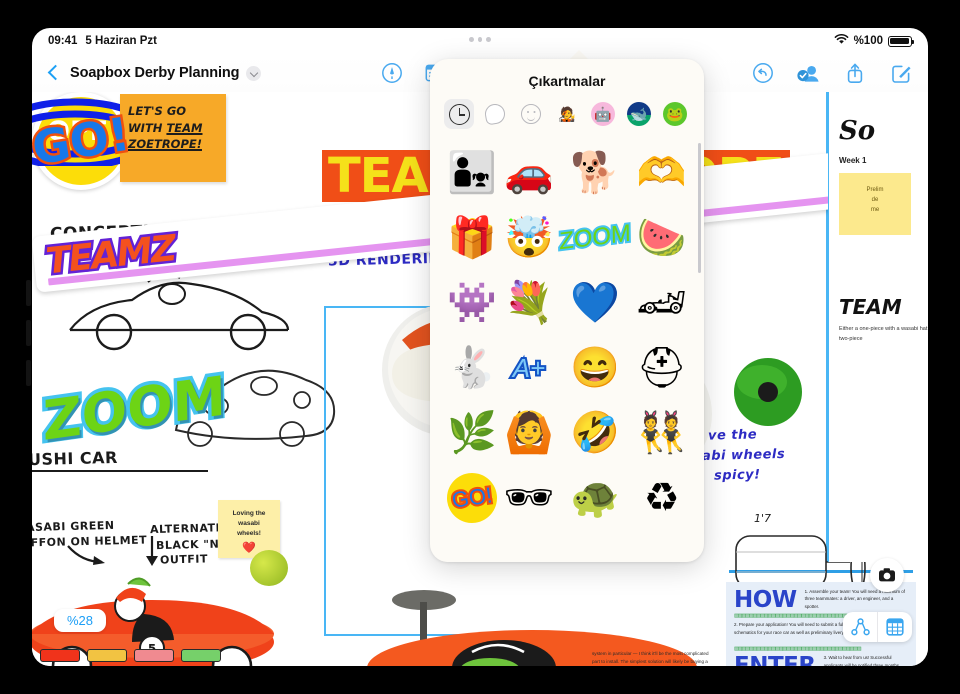 This screenshot has height=694, width=960. Describe the element at coordinates (249, 513) in the screenshot. I see `yellow-sticky-line-1: Loving the` at that location.